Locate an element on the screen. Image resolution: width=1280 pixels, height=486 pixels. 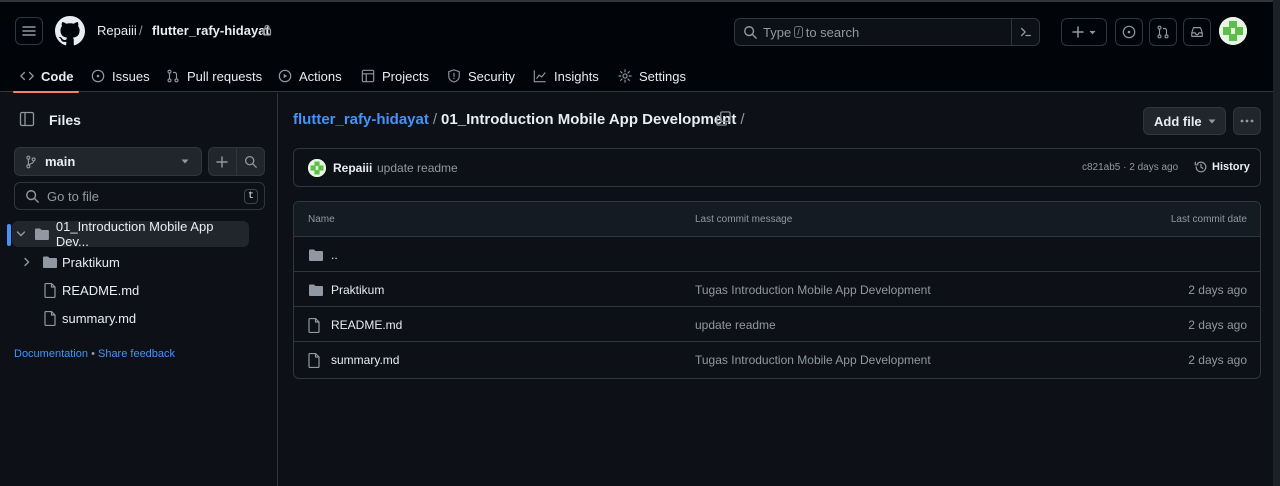
add-file-button is located at coordinates (223, 161).